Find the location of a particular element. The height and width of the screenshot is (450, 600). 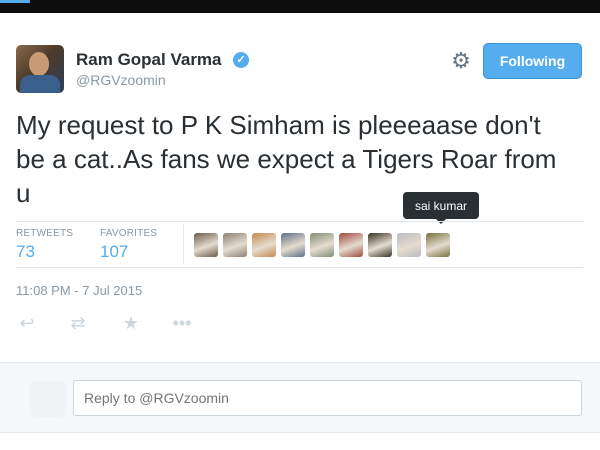

tweet-actions: ↩ ⇄ ★ ••• is located at coordinates (104, 323).